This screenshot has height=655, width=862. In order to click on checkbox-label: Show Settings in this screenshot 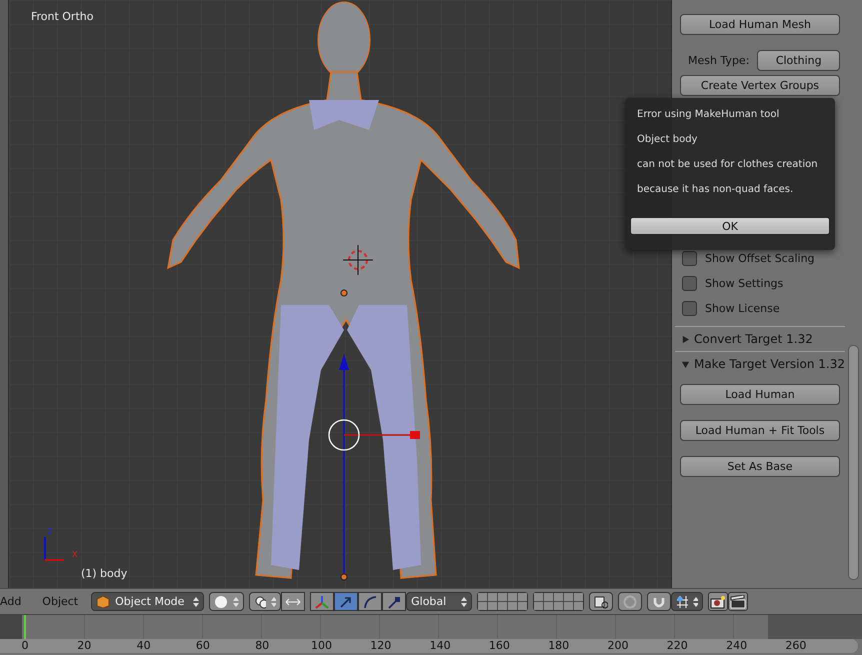, I will do `click(744, 283)`.